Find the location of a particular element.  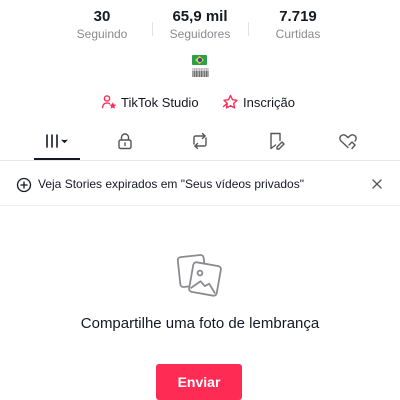

tab-favorites is located at coordinates (276, 141).